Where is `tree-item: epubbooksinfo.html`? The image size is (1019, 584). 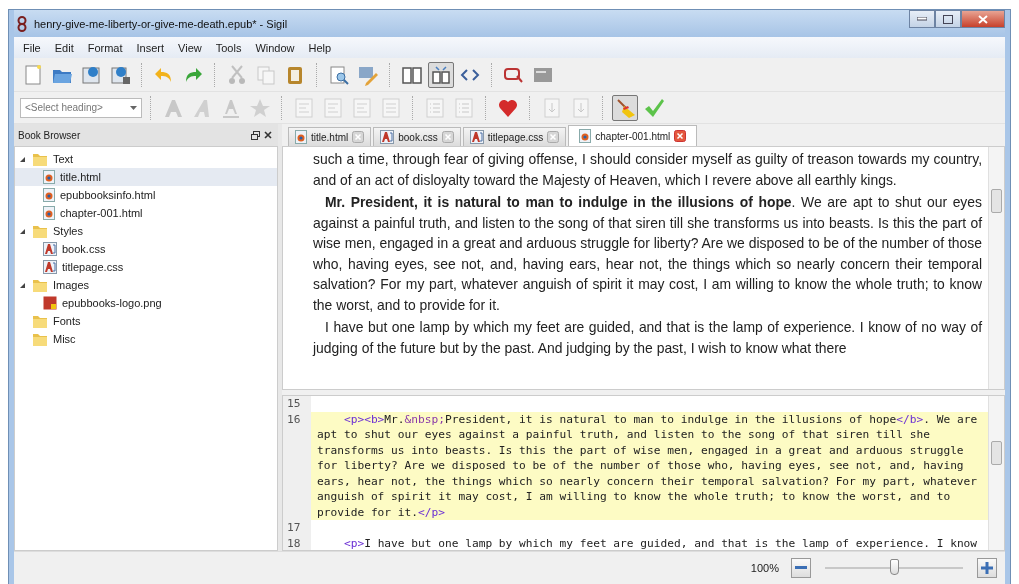
tree-item: epubbooksinfo.html is located at coordinates (146, 195).